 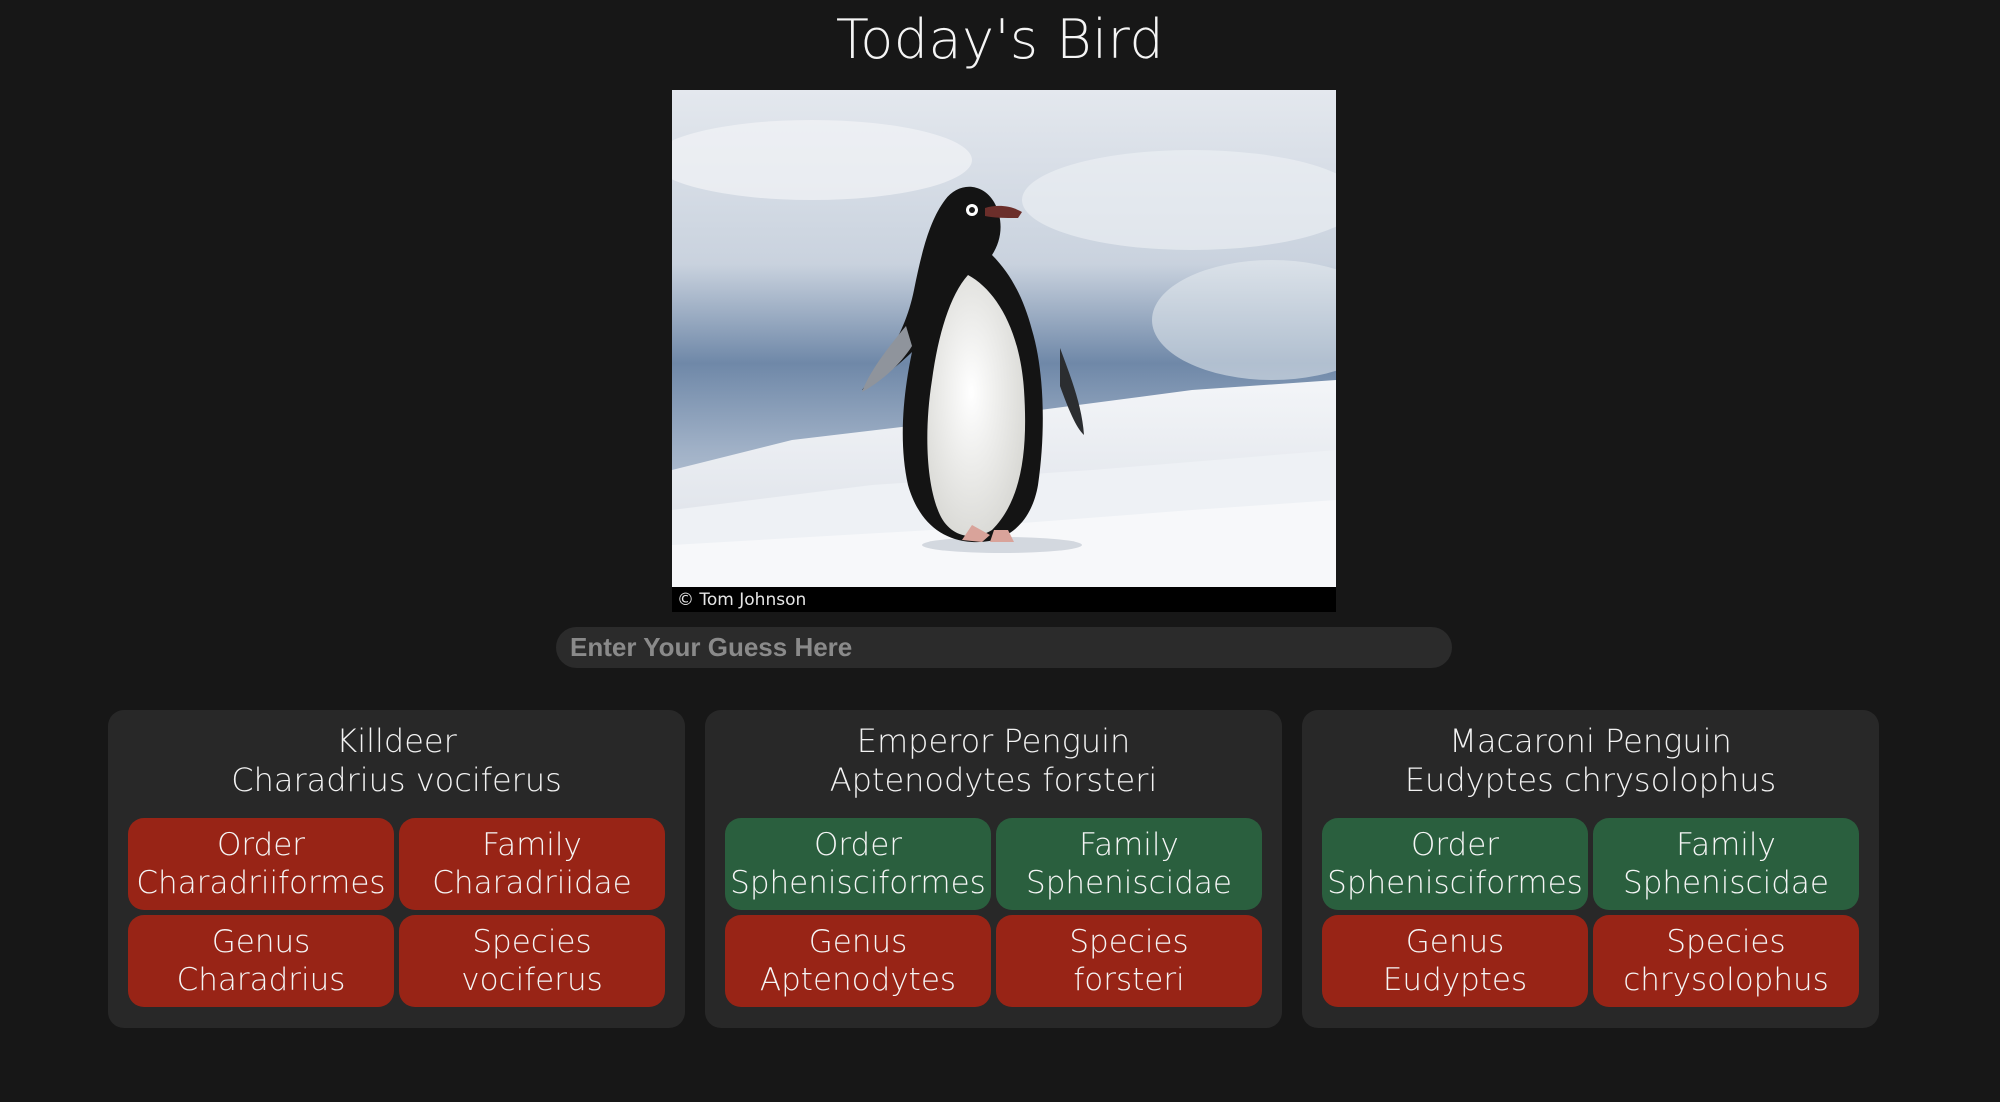 What do you see at coordinates (1726, 980) in the screenshot?
I see `tile-taxon-value: chrysolophus` at bounding box center [1726, 980].